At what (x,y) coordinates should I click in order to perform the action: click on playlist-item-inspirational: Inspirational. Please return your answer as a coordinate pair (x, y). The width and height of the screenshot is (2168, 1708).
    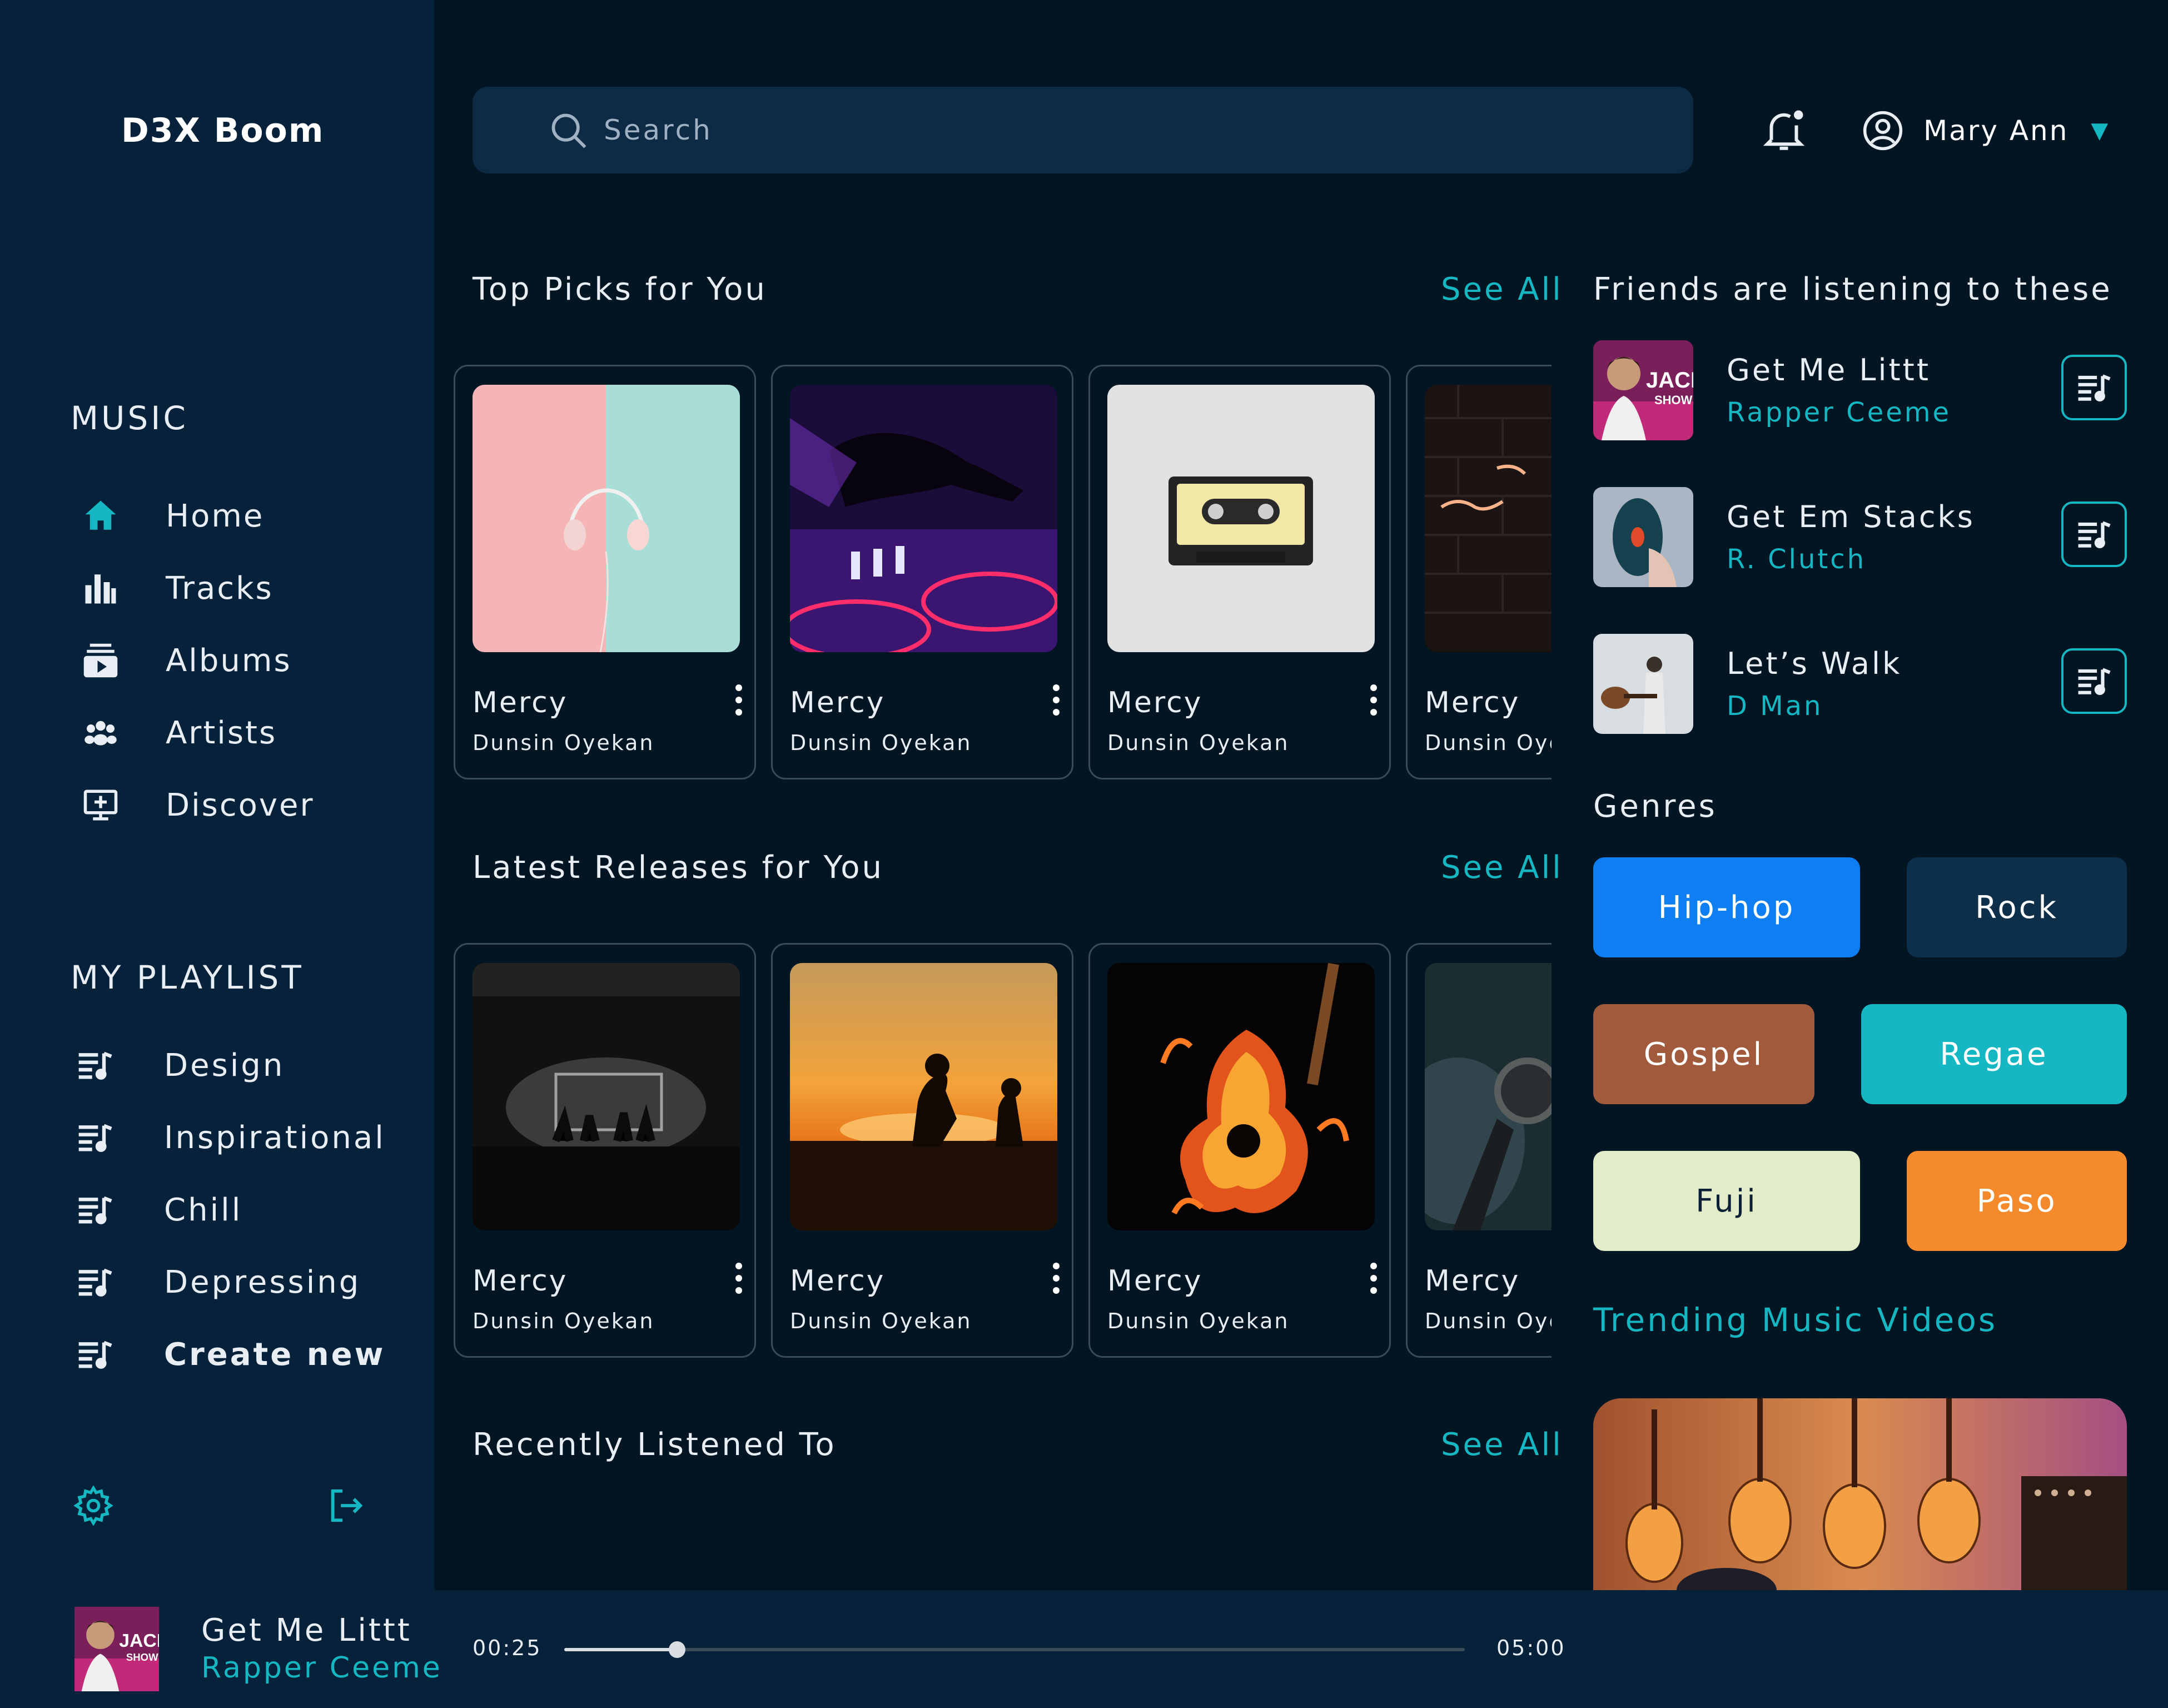
    Looking at the image, I should click on (230, 1137).